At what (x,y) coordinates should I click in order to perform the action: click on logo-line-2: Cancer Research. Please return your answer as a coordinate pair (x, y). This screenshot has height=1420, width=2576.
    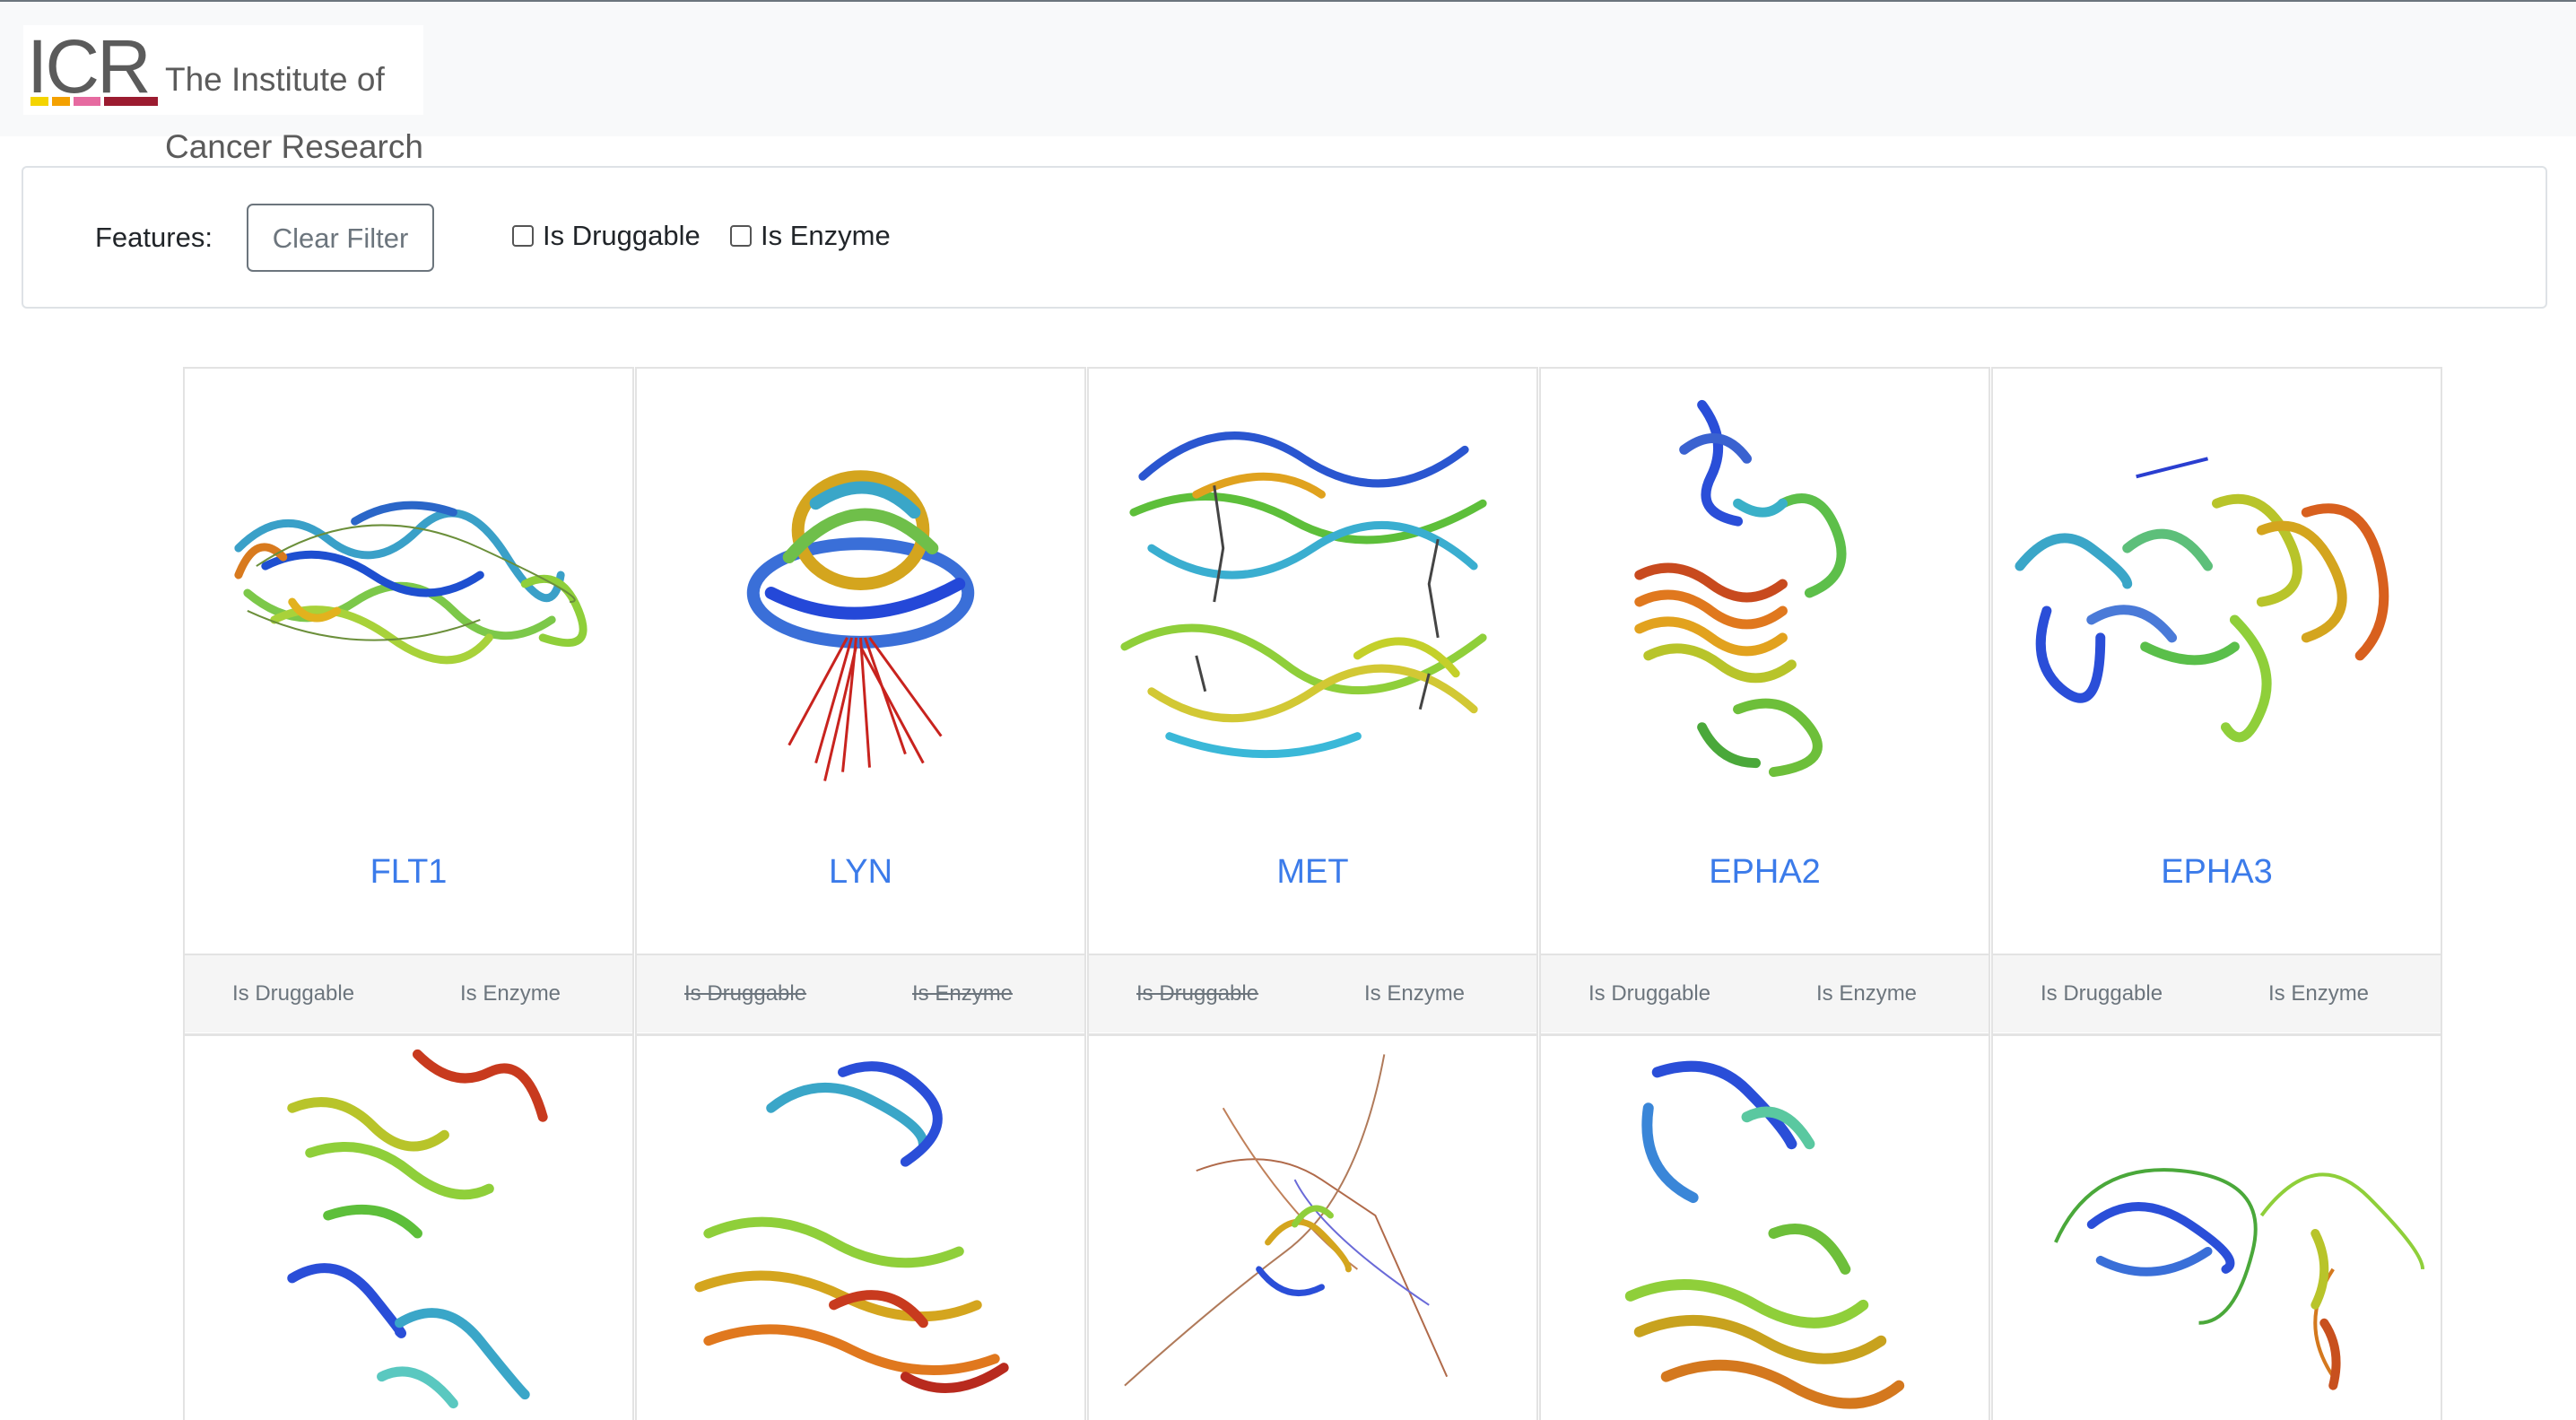
    Looking at the image, I should click on (294, 146).